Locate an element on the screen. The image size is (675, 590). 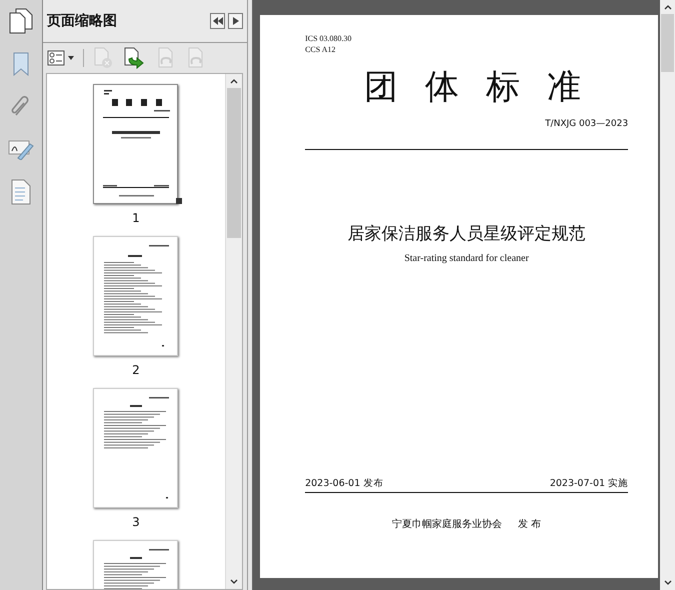
pages-icon is located at coordinates (20, 21).